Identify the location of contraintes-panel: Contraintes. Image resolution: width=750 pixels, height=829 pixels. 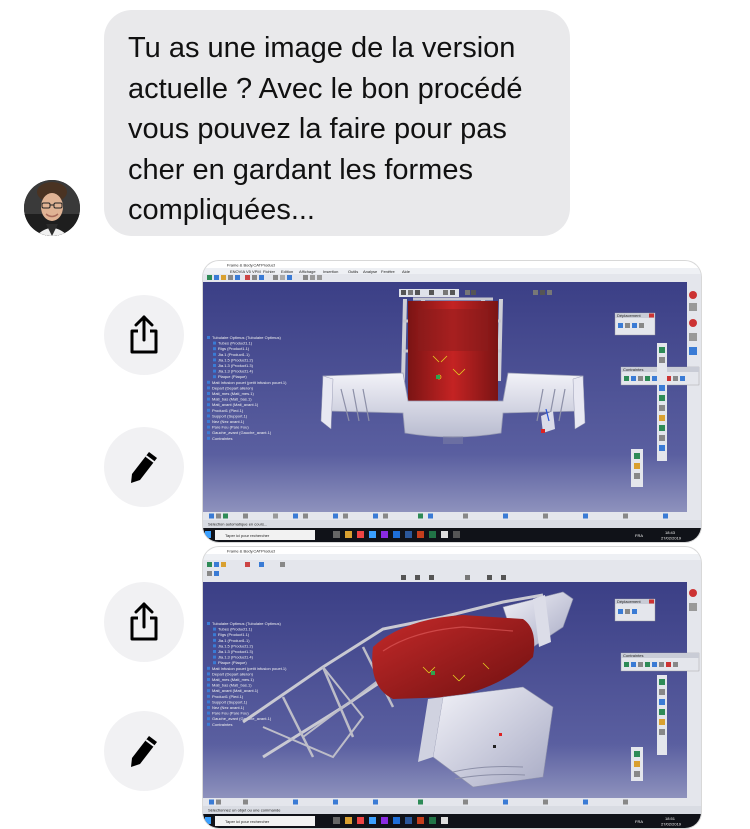
(660, 662).